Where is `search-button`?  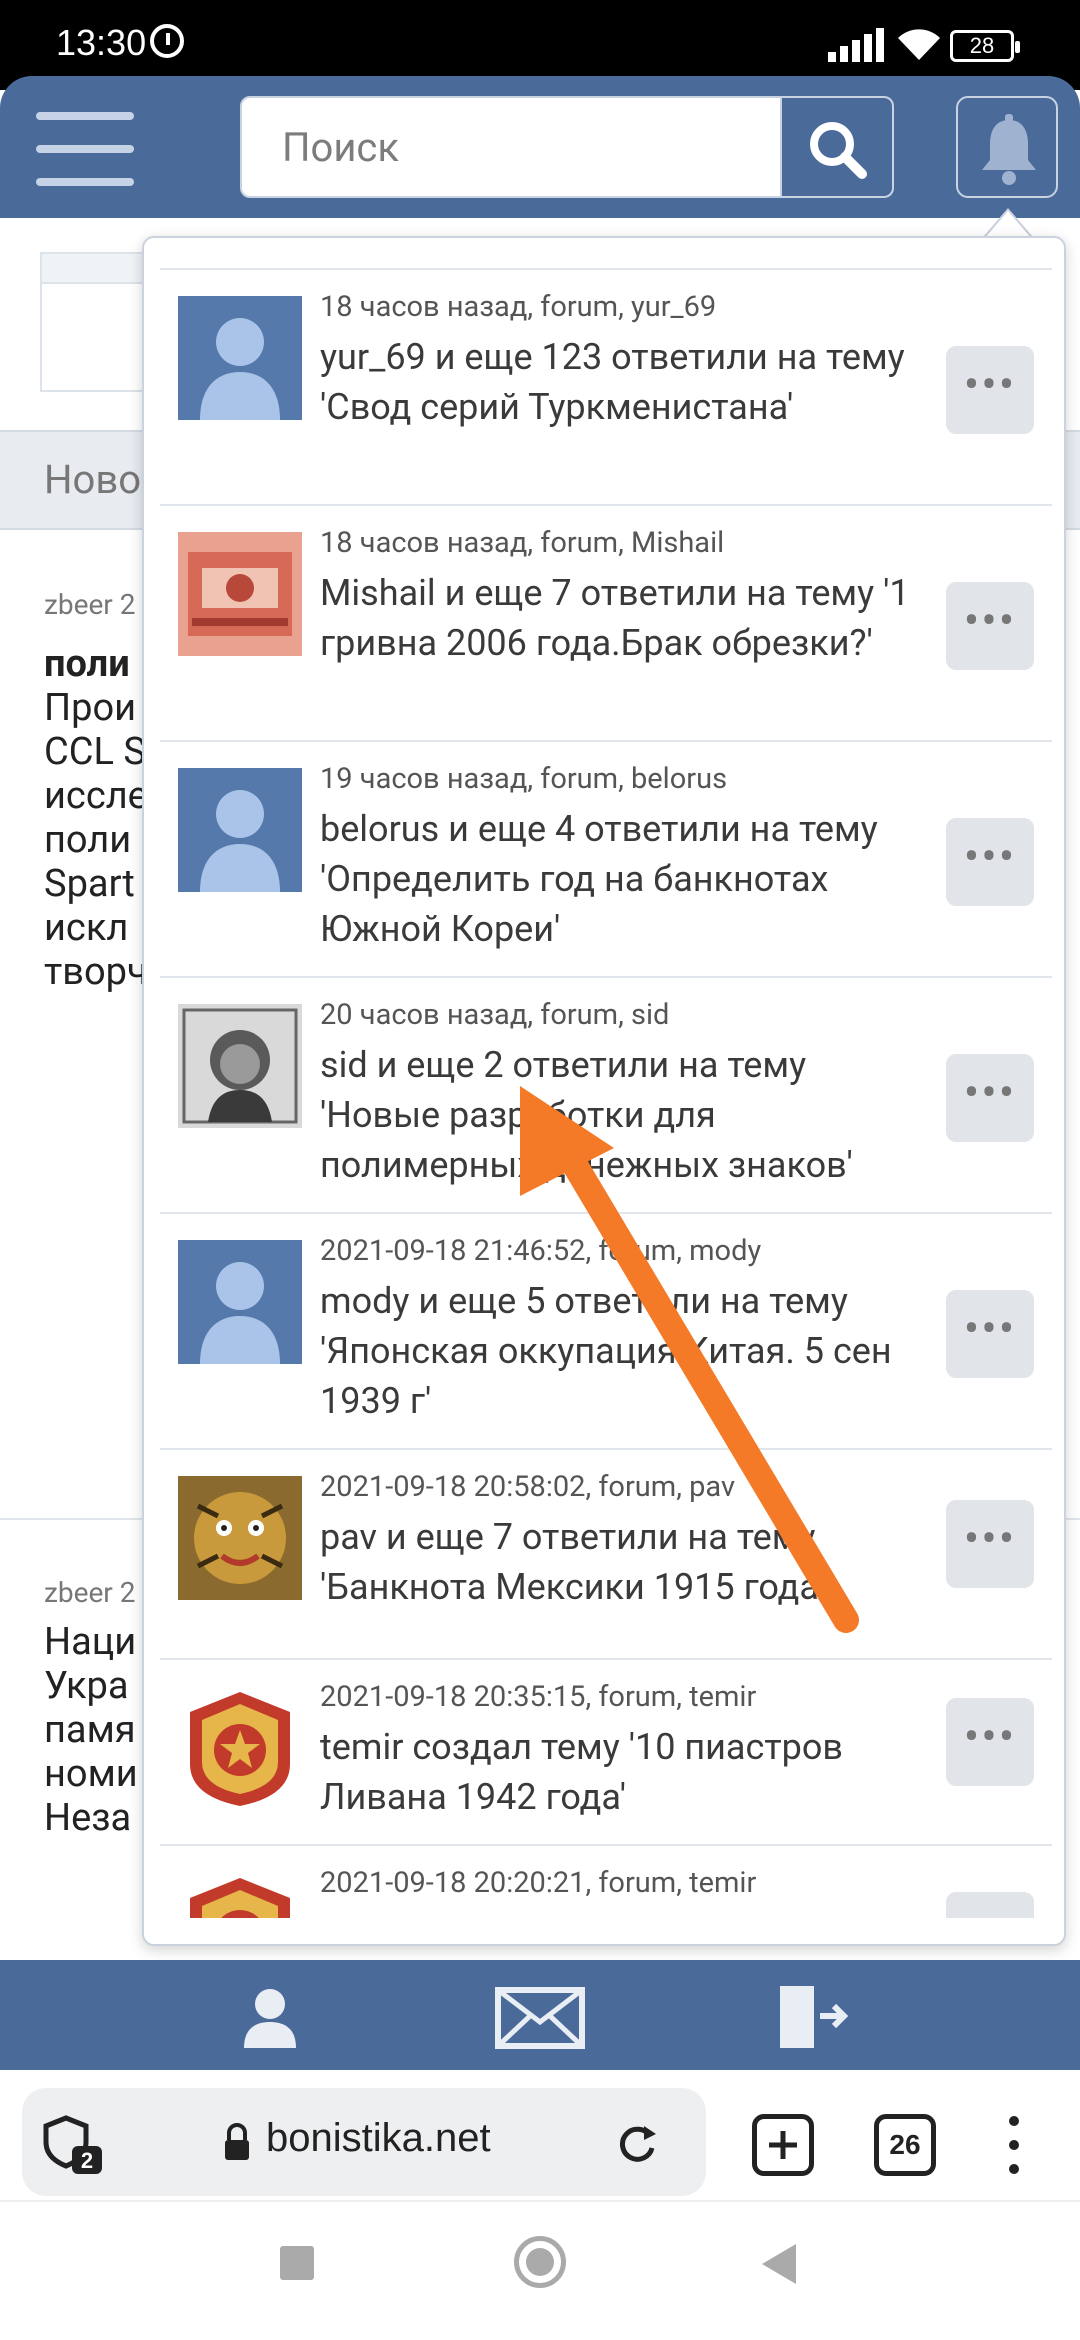
search-button is located at coordinates (836, 147).